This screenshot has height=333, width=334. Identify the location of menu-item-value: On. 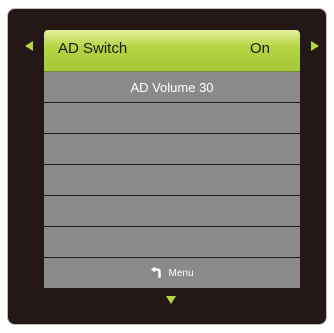
(259, 48).